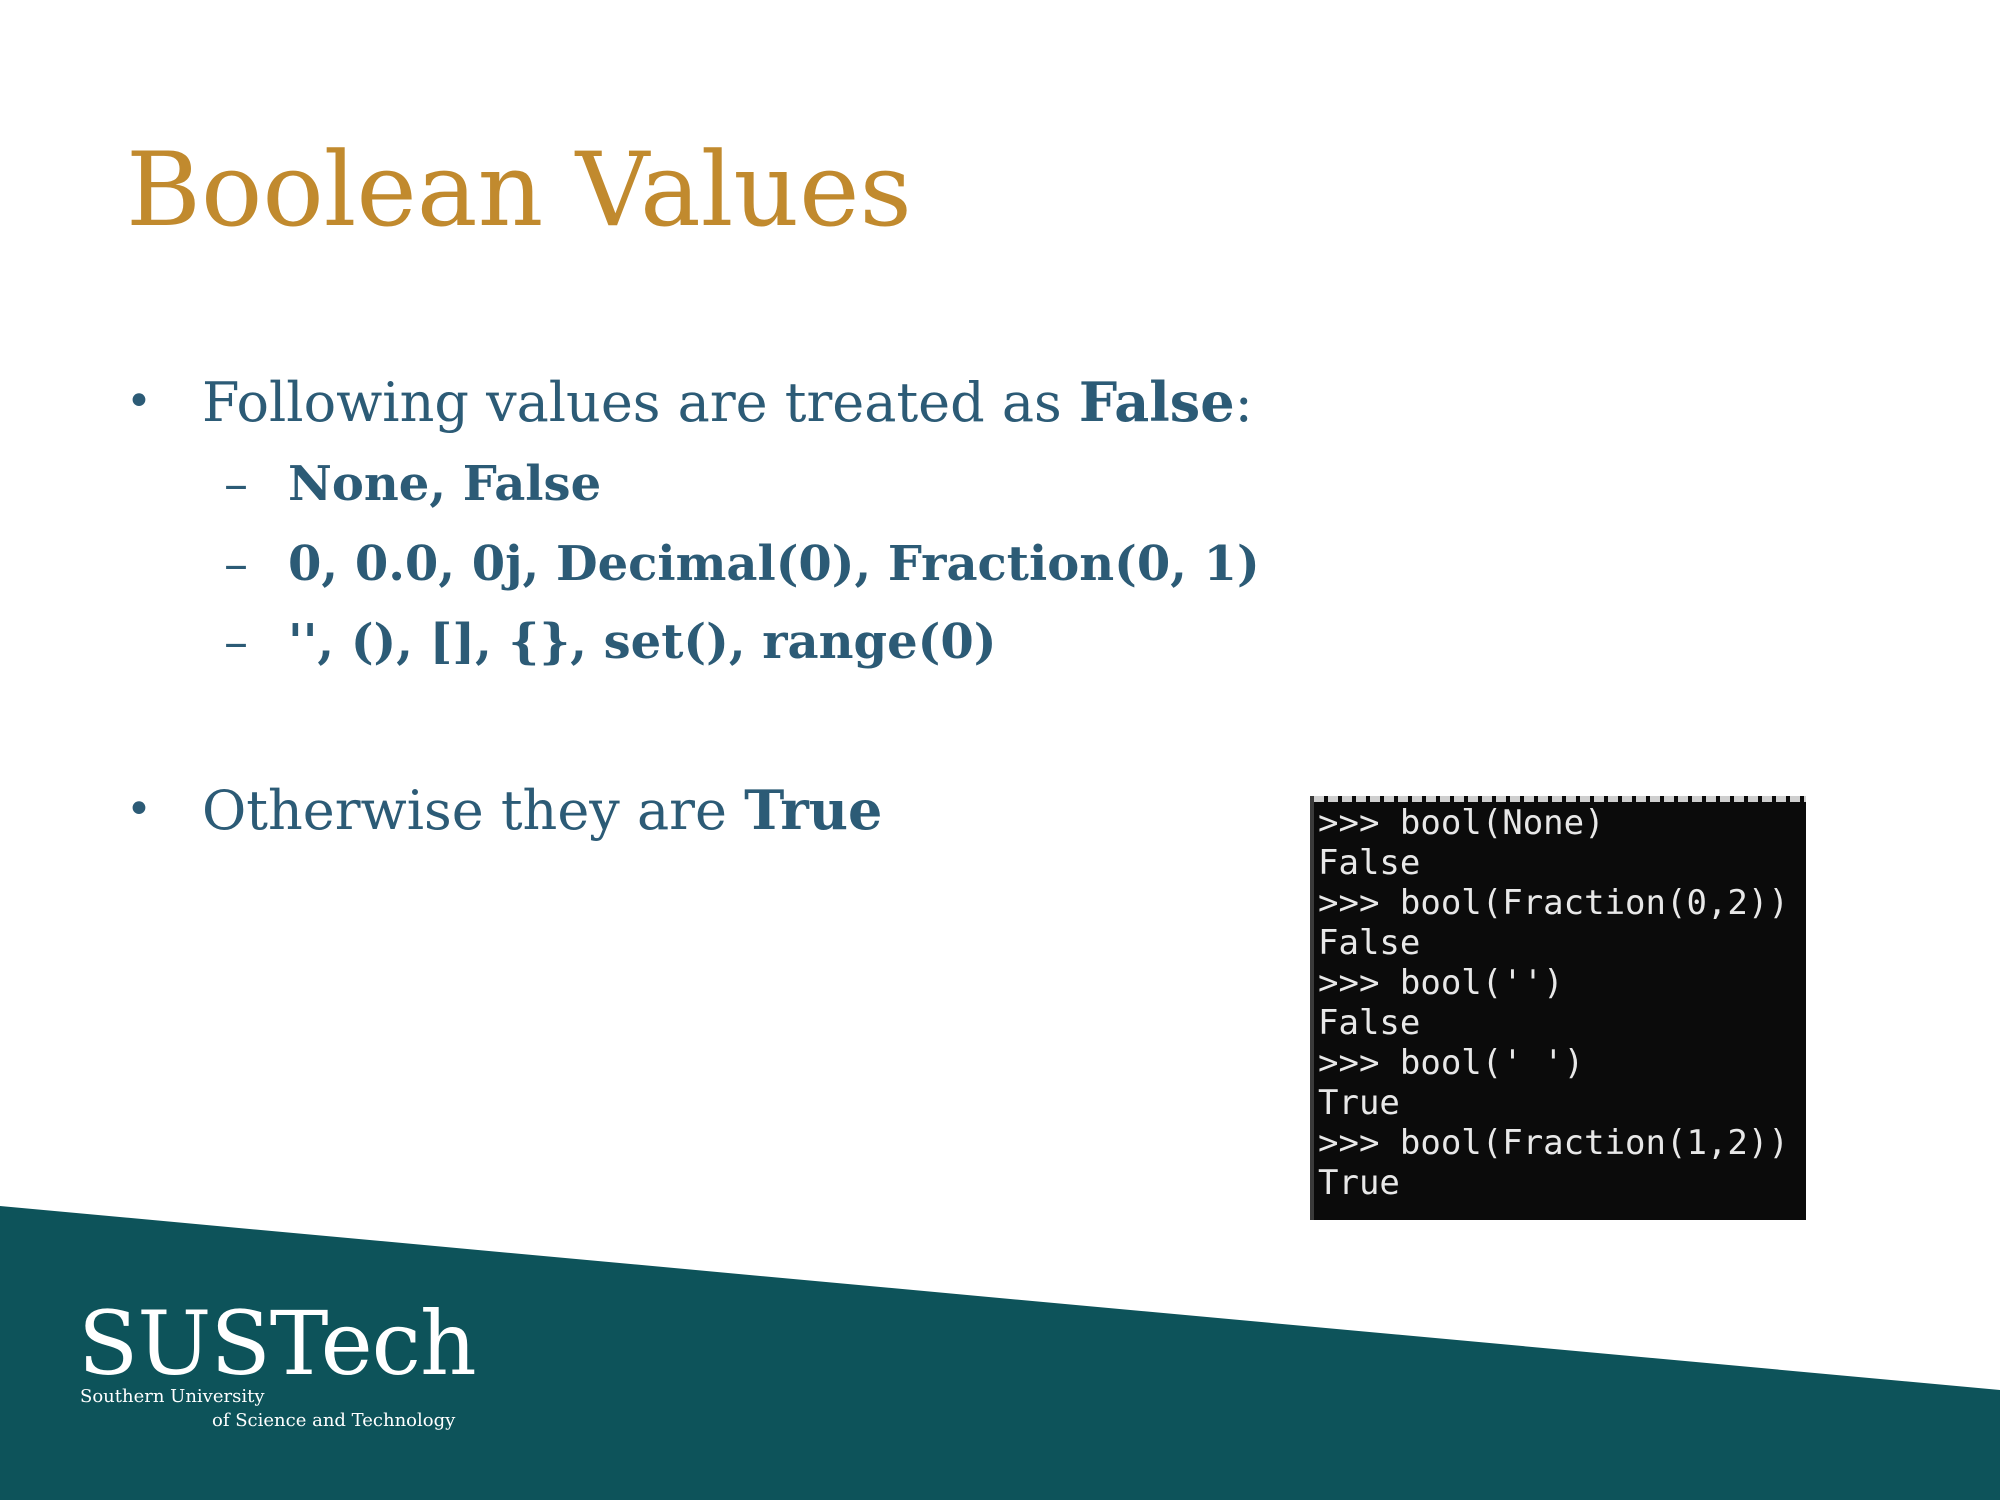 This screenshot has width=2000, height=1500. What do you see at coordinates (334, 1420) in the screenshot?
I see `logo-subtitle-line2: of Science and Technology` at bounding box center [334, 1420].